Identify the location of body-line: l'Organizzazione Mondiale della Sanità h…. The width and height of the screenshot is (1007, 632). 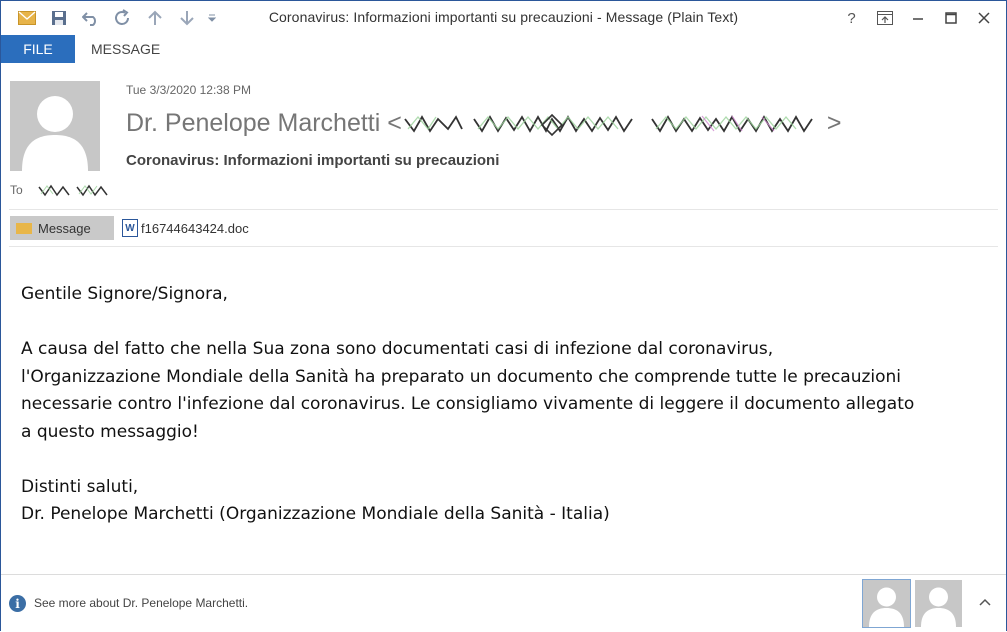
(461, 376).